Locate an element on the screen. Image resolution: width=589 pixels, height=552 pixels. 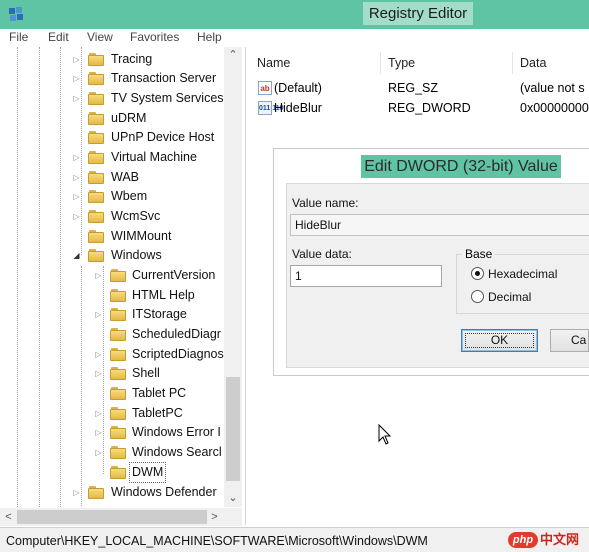
tree-node-windows-error-reporting: ▷ Windows Error I is located at coordinates (112, 432).